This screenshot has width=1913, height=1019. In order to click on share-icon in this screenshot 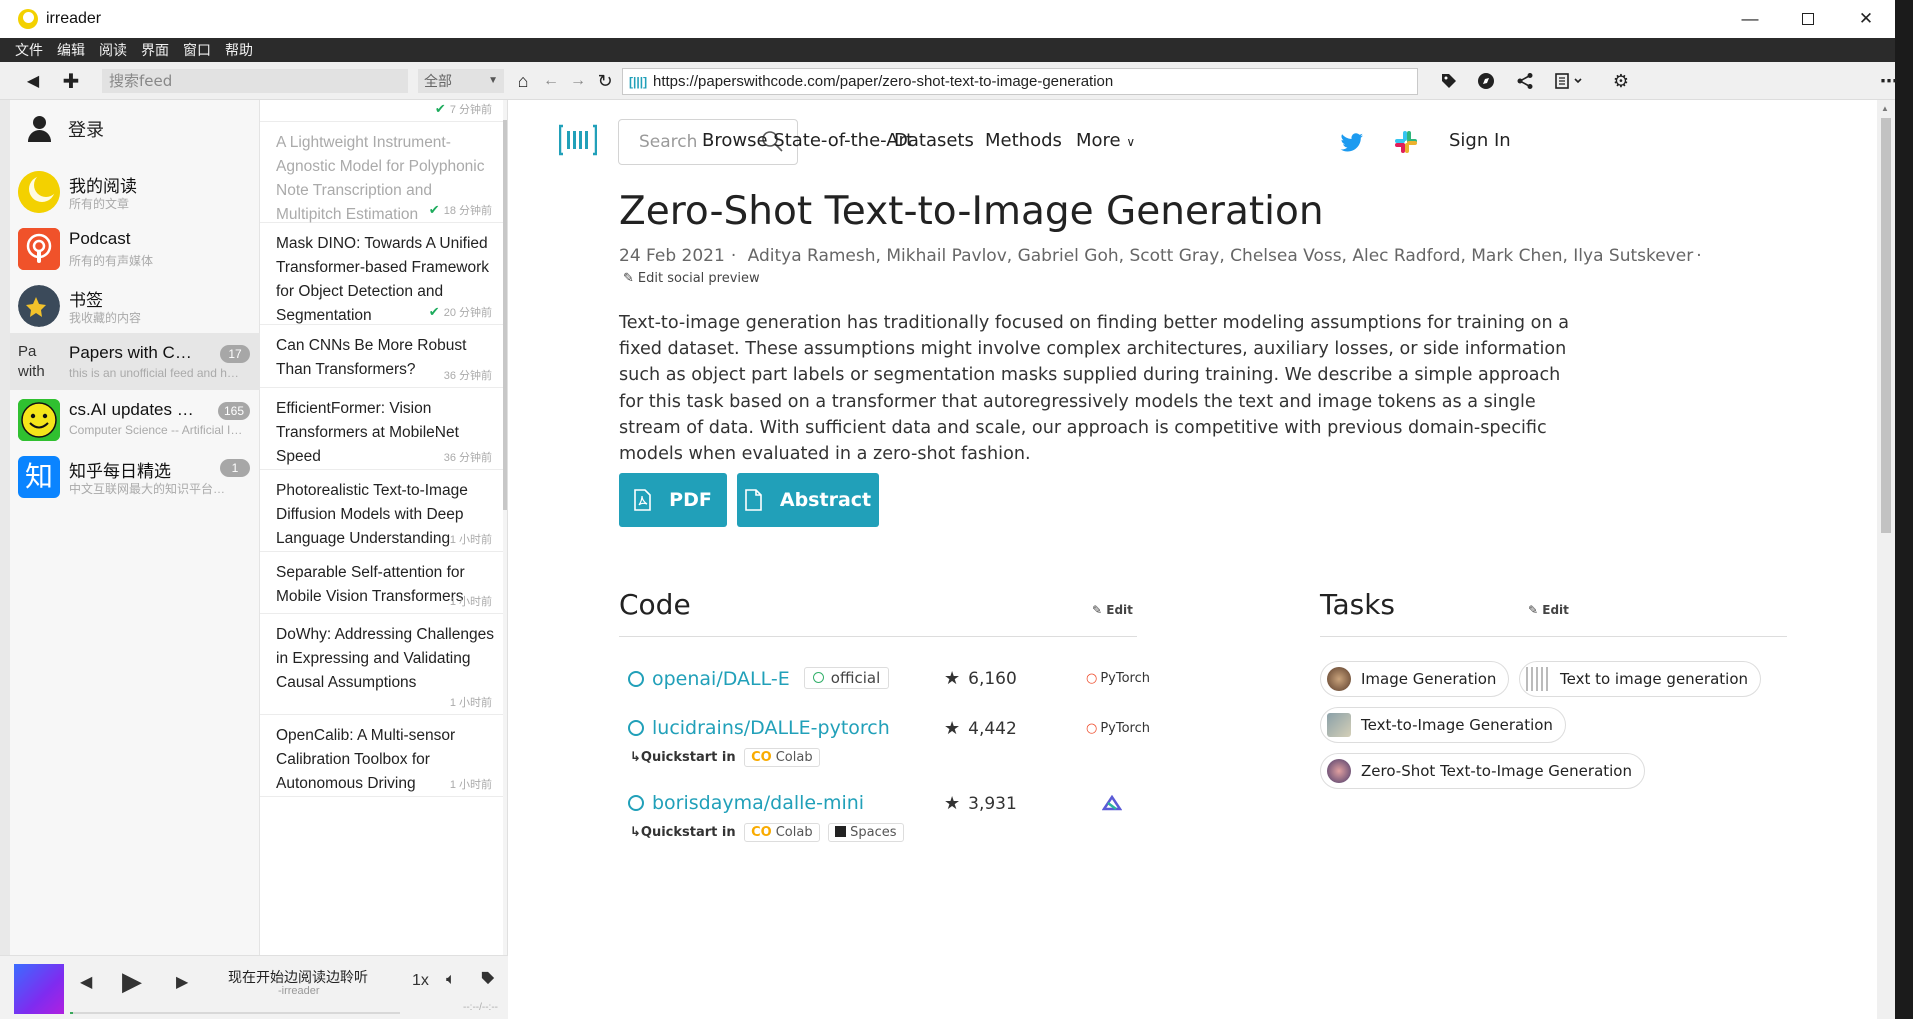, I will do `click(1525, 81)`.